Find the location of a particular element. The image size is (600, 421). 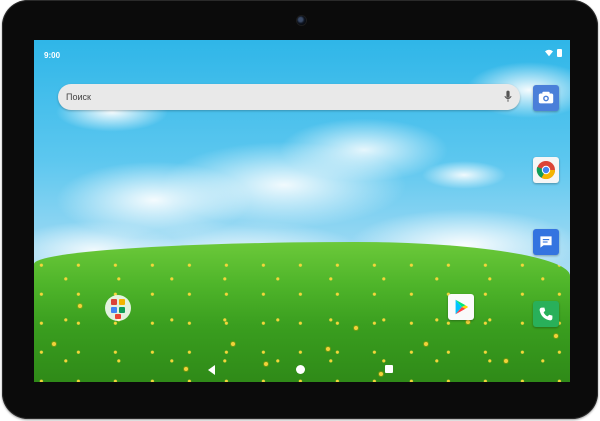

wifi-icon is located at coordinates (549, 53).